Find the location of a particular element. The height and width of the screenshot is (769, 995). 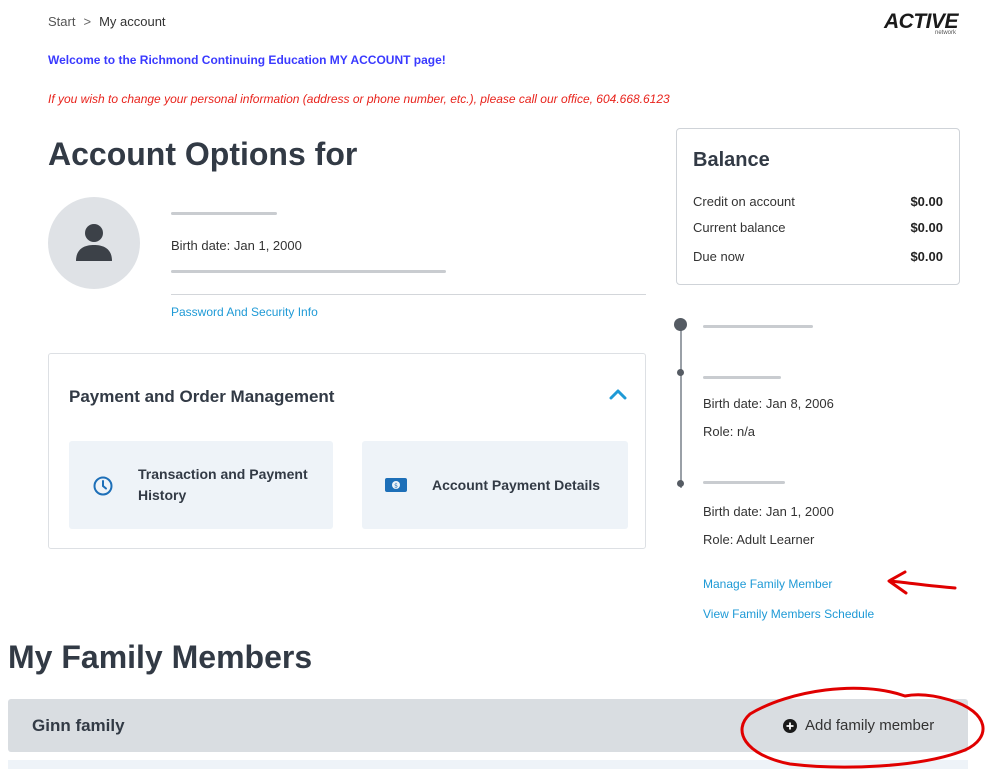

balance-row-due: Due now $0.00 is located at coordinates (818, 256).